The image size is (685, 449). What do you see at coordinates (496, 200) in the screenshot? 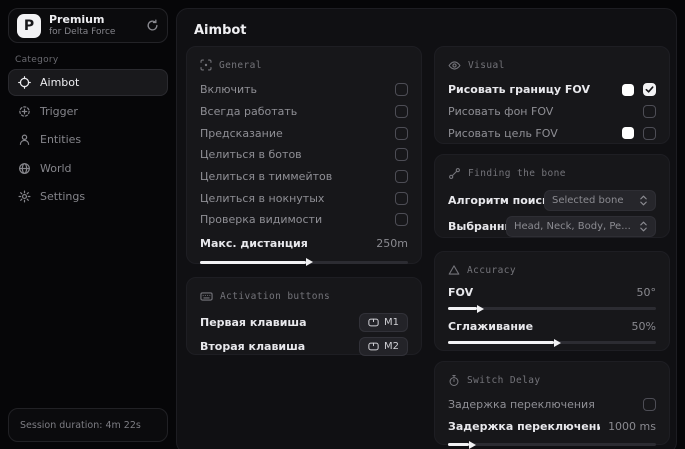
I see `bone-label: Алгоритм поиска кост` at bounding box center [496, 200].